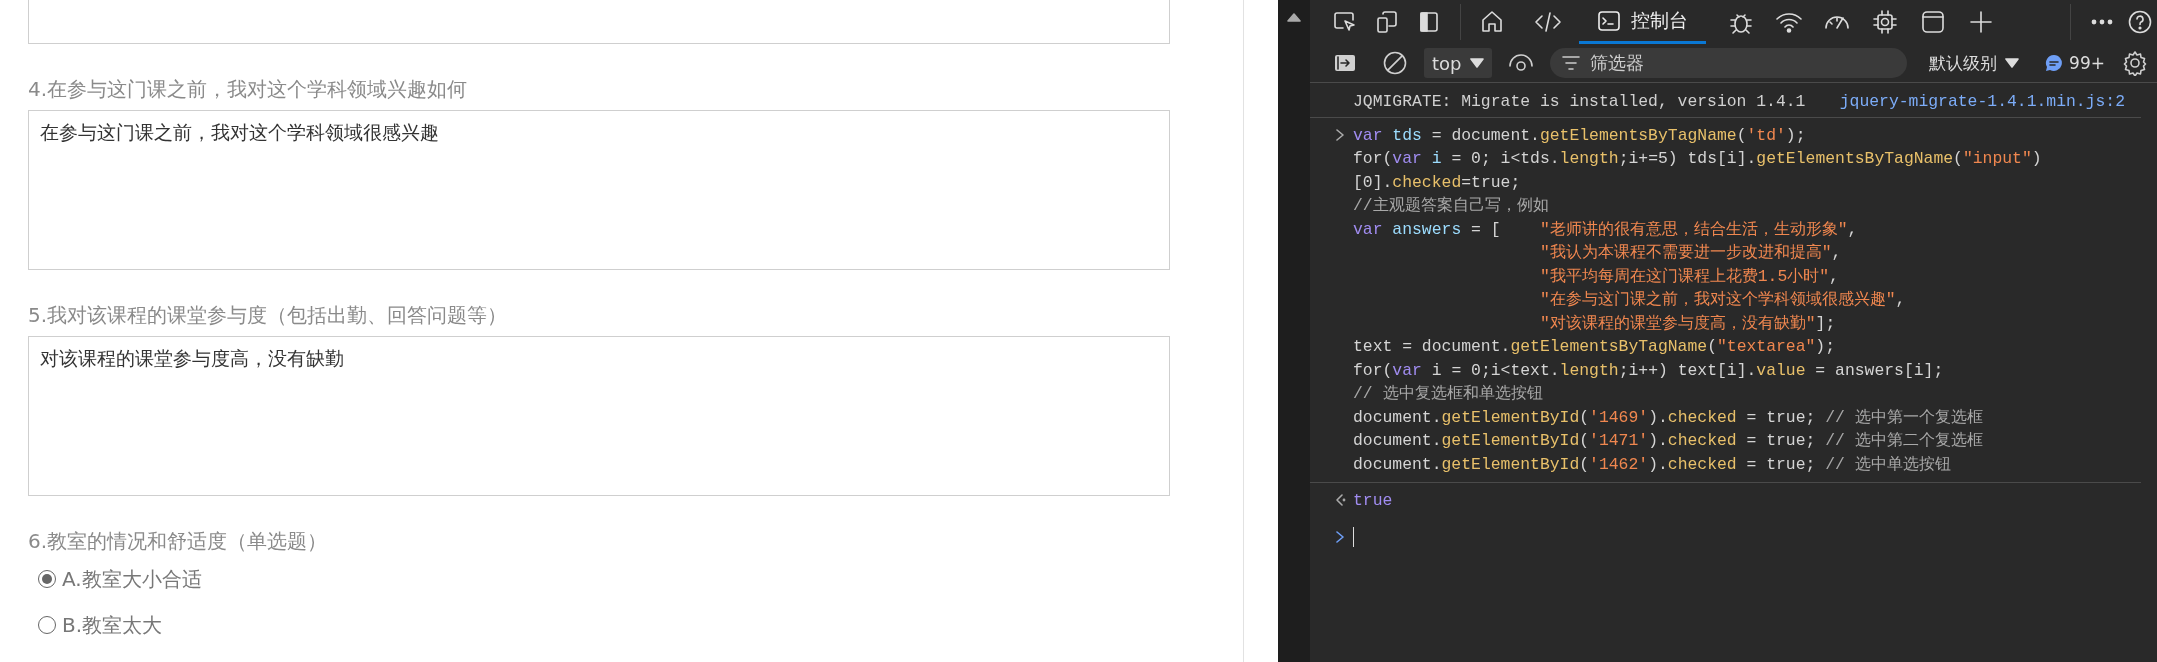 The width and height of the screenshot is (2157, 662). What do you see at coordinates (1340, 134) in the screenshot?
I see `input-chevron-icon` at bounding box center [1340, 134].